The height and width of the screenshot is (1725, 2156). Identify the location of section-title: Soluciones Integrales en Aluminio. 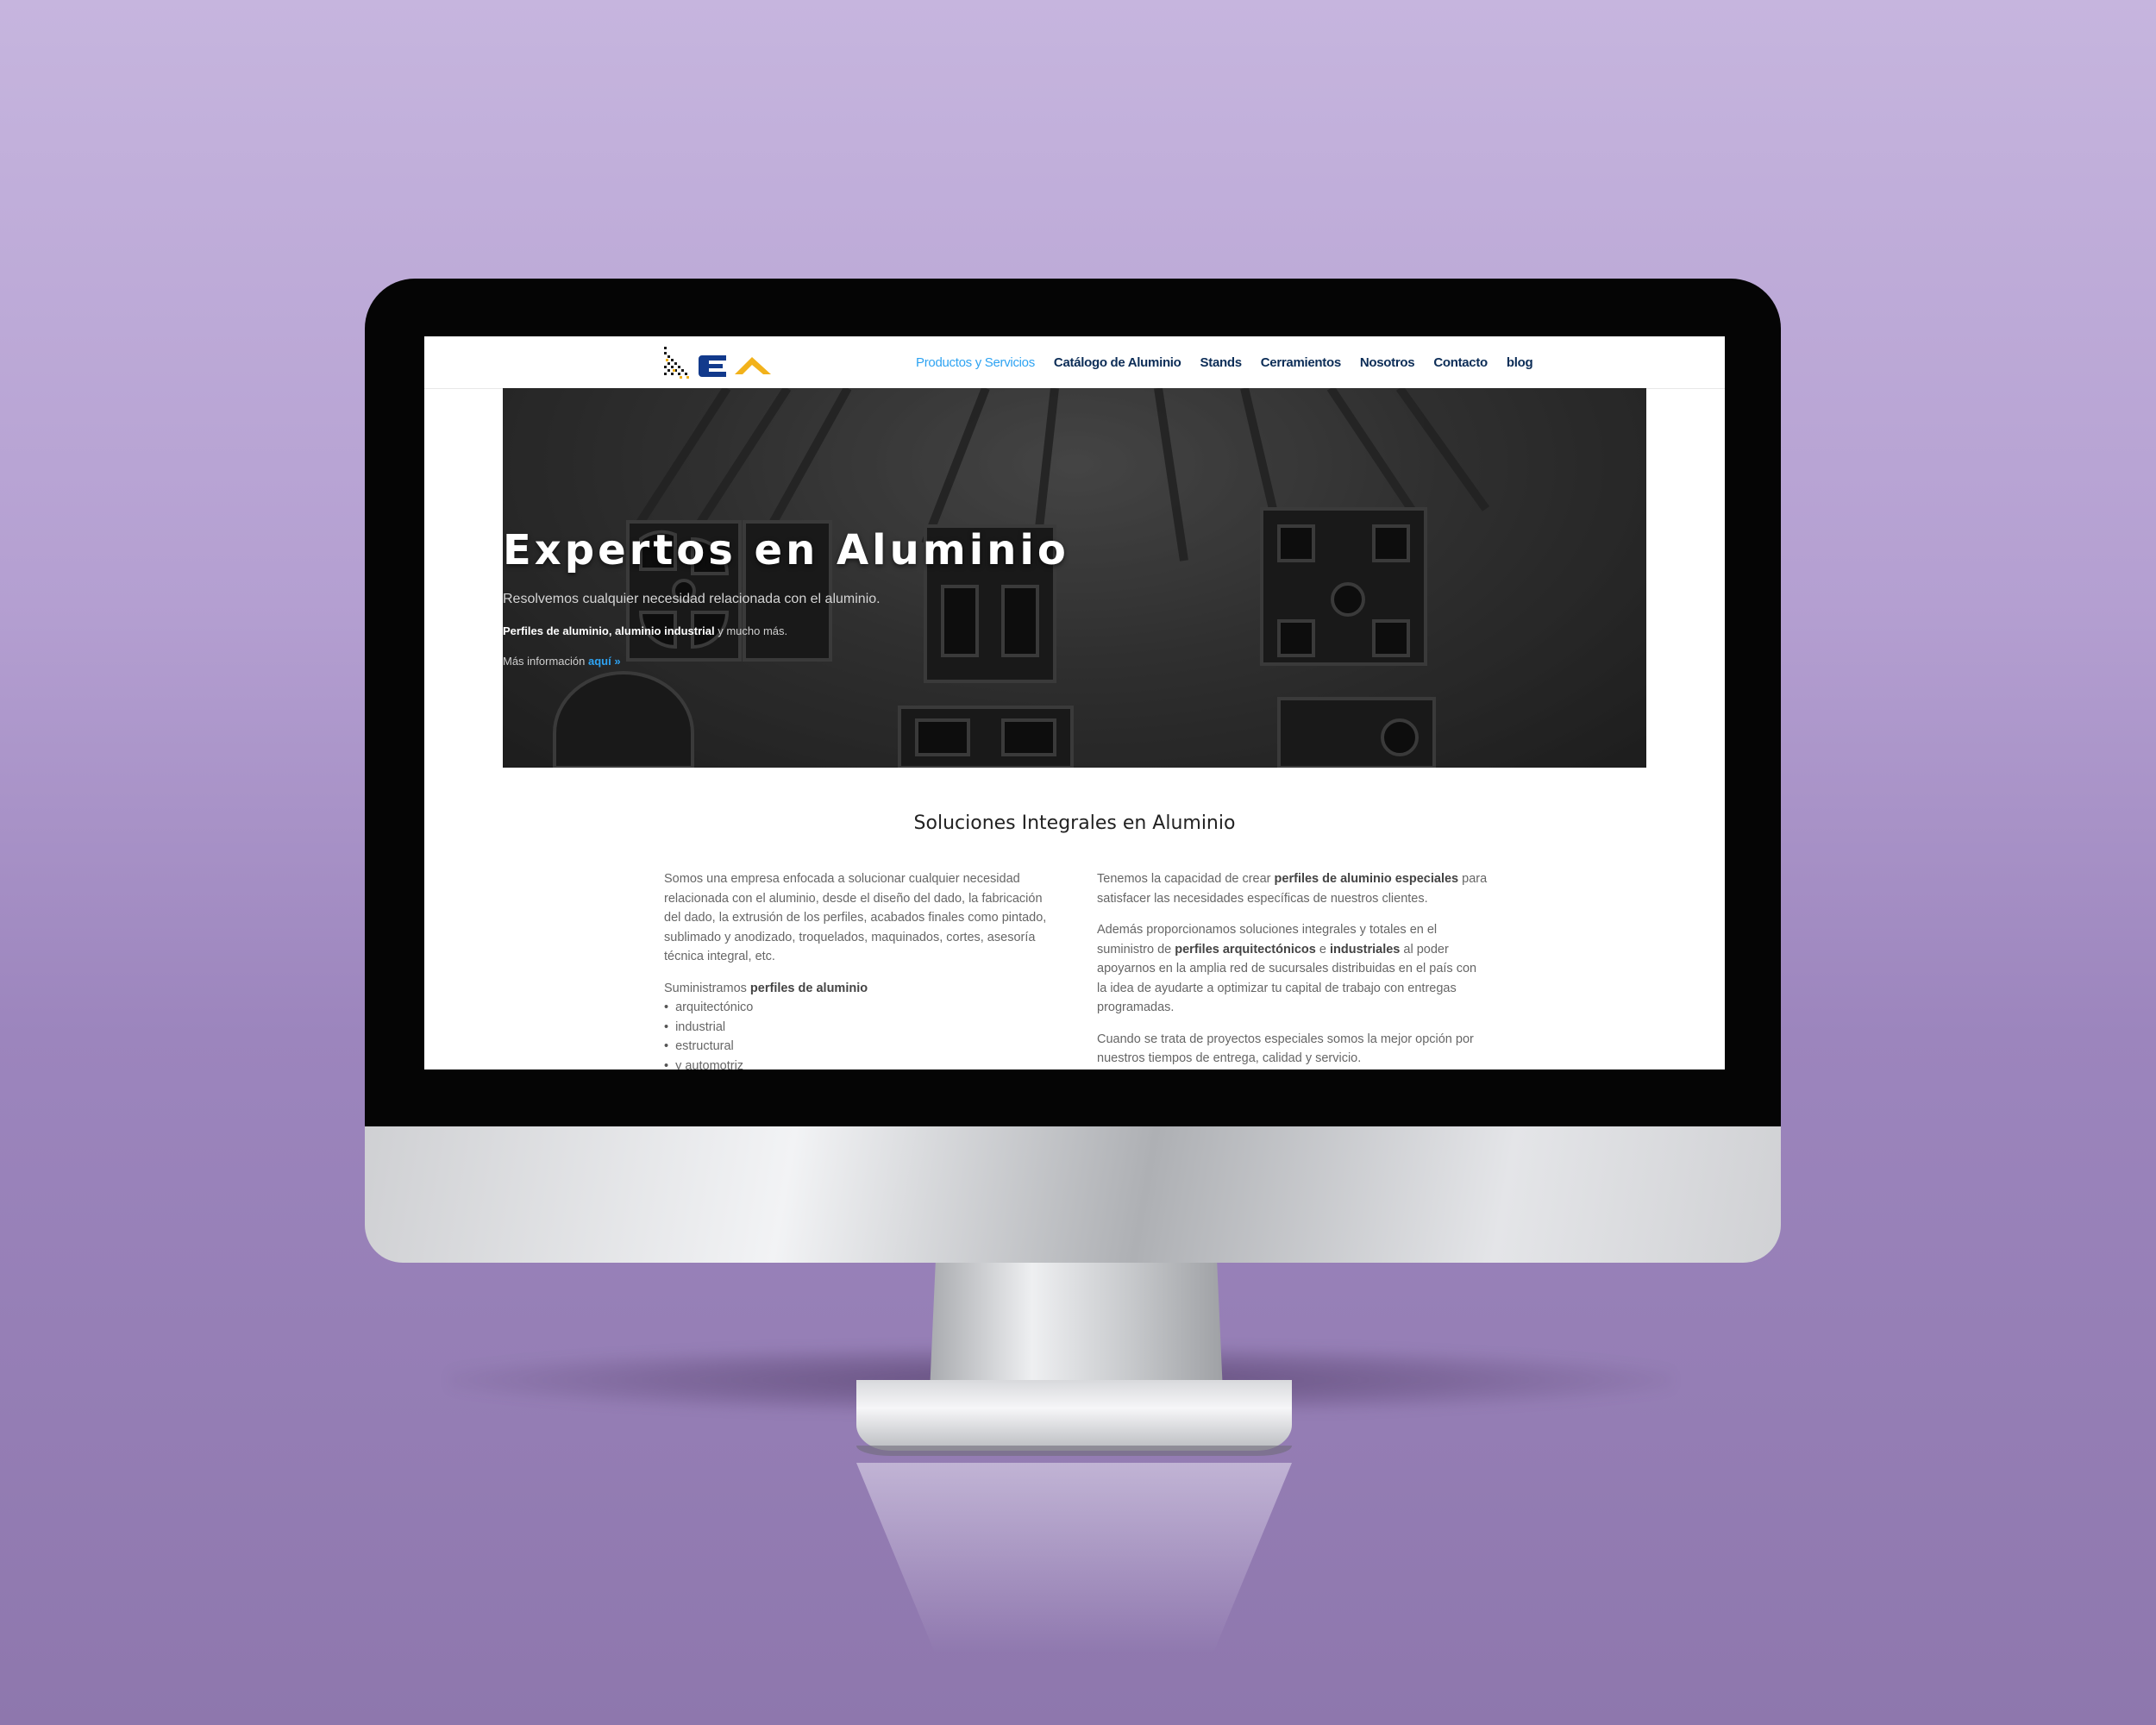
(1074, 823).